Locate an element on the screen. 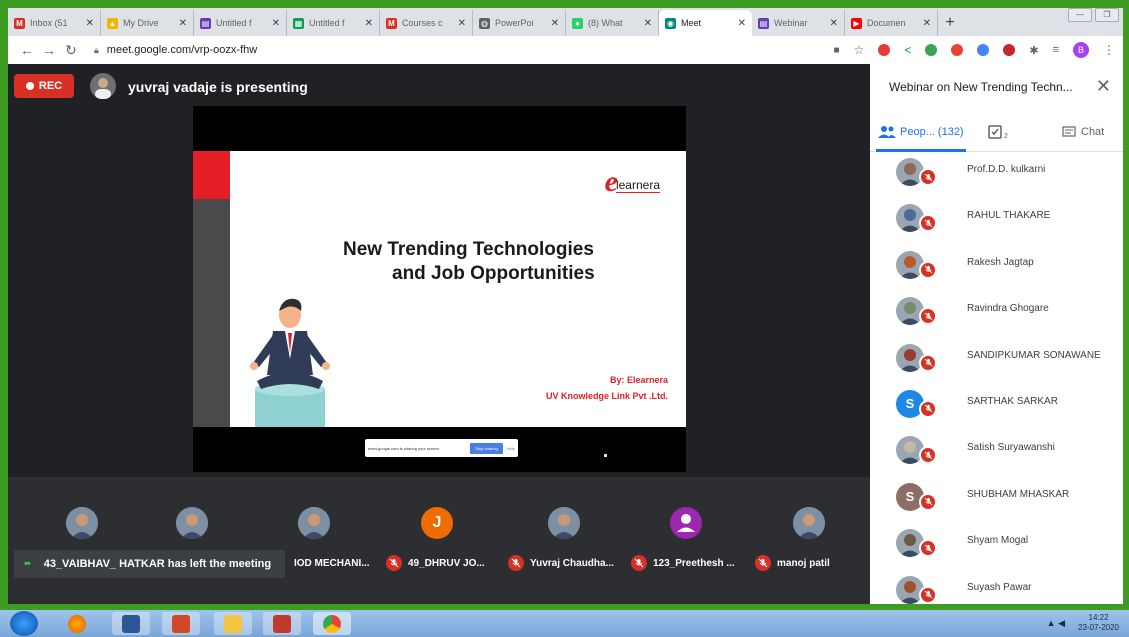 The width and height of the screenshot is (1129, 637). clock-time: 14:22 is located at coordinates (1098, 617).